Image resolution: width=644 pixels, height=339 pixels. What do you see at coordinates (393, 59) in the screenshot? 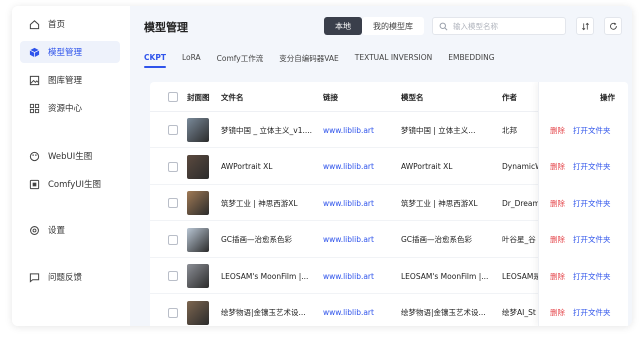
I see `tab-textual-inversion: TEXTUAL INVERSION` at bounding box center [393, 59].